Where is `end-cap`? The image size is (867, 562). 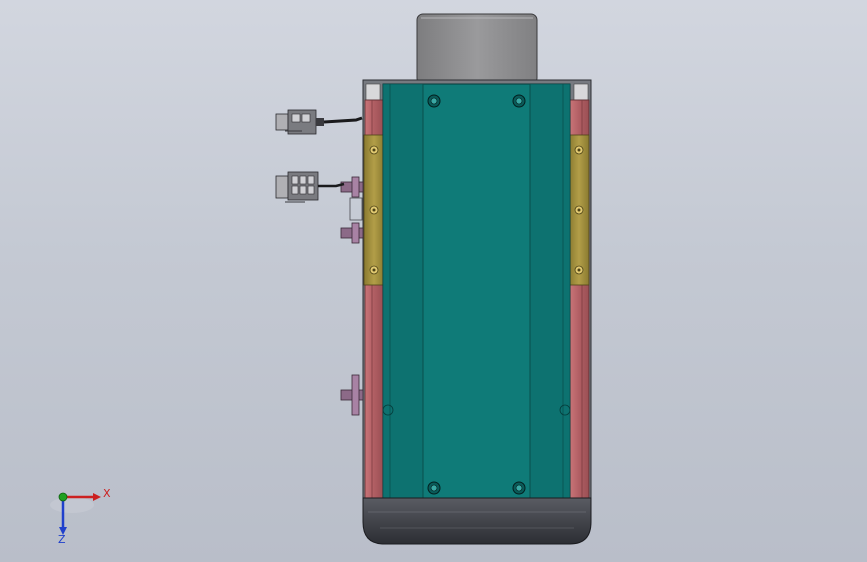 end-cap is located at coordinates (477, 521).